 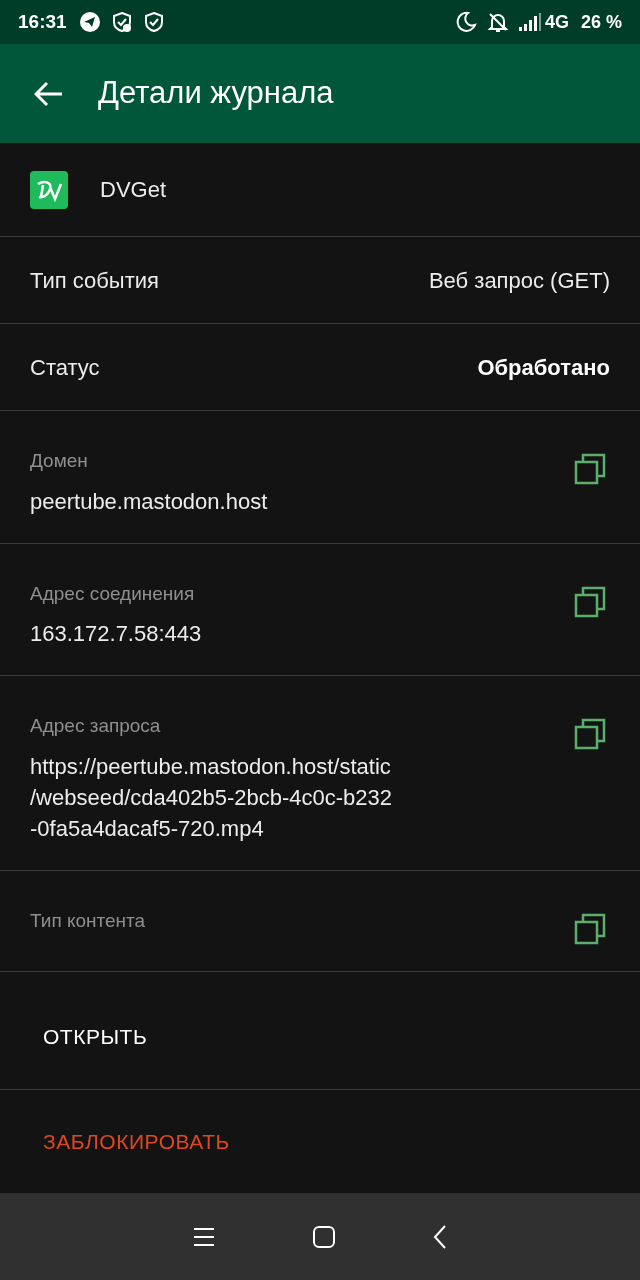 I want to click on field-label: Адрес запроса, so click(x=96, y=726).